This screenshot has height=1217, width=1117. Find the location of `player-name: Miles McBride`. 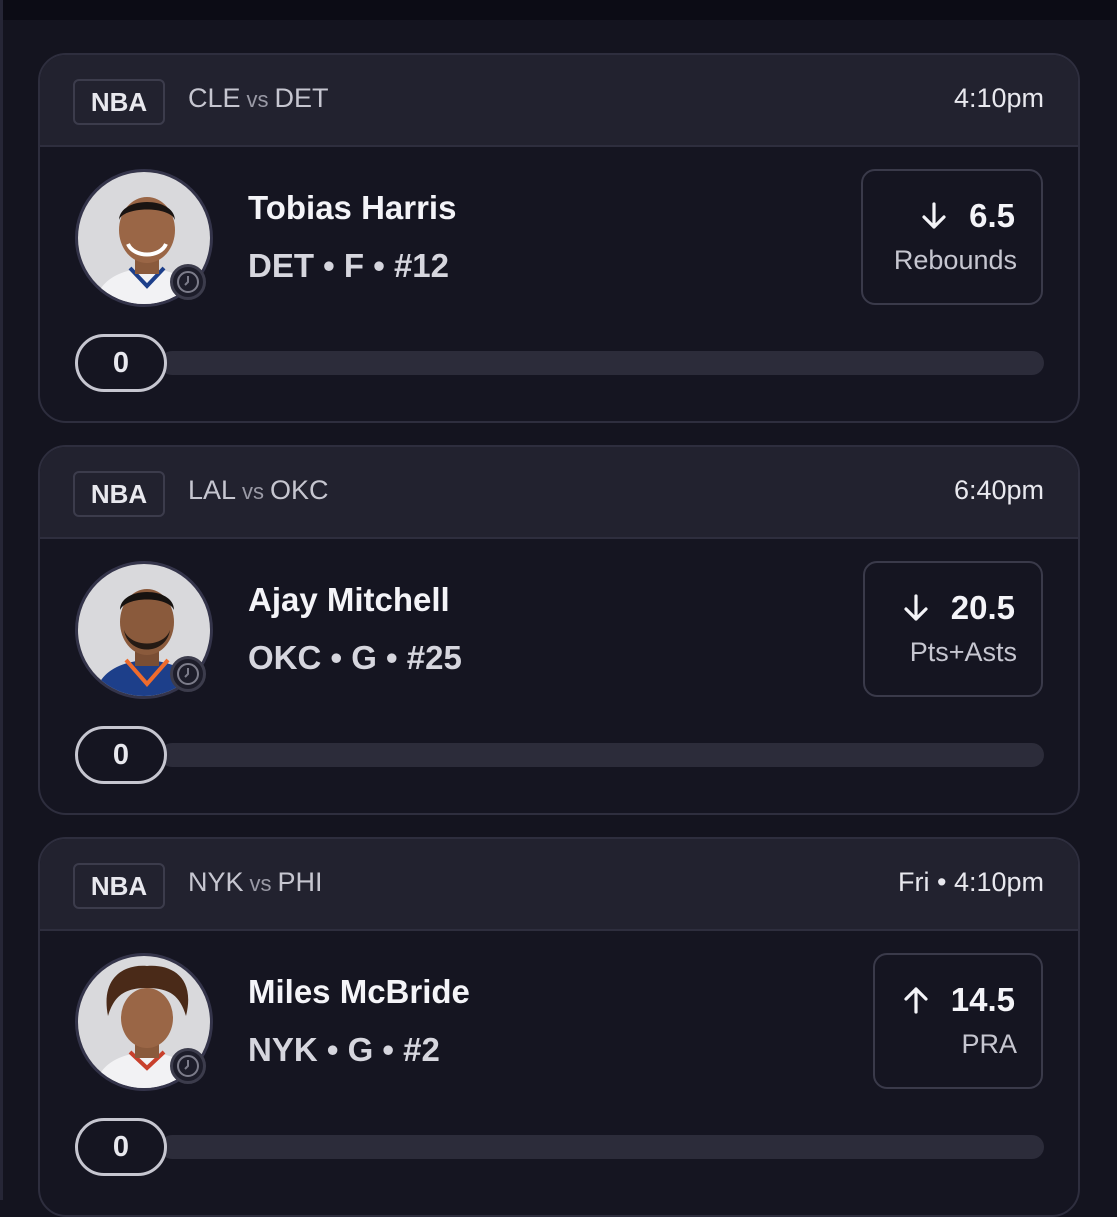

player-name: Miles McBride is located at coordinates (359, 991).